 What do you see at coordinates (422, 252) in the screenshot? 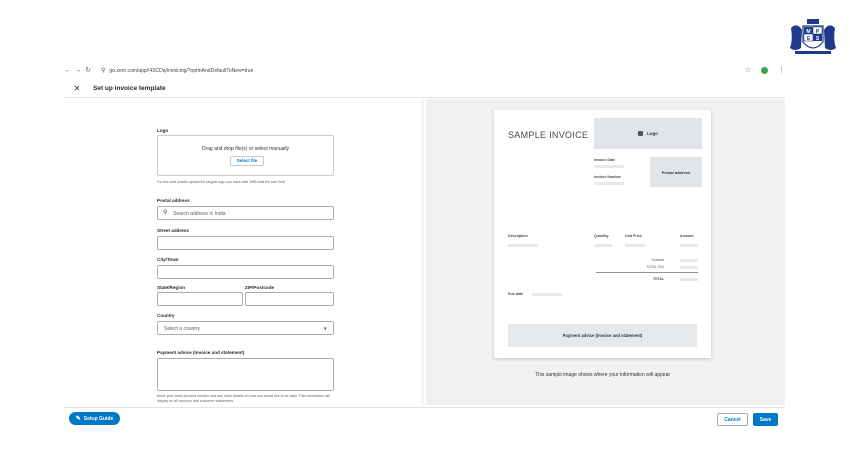
I see `form-scrollbar` at bounding box center [422, 252].